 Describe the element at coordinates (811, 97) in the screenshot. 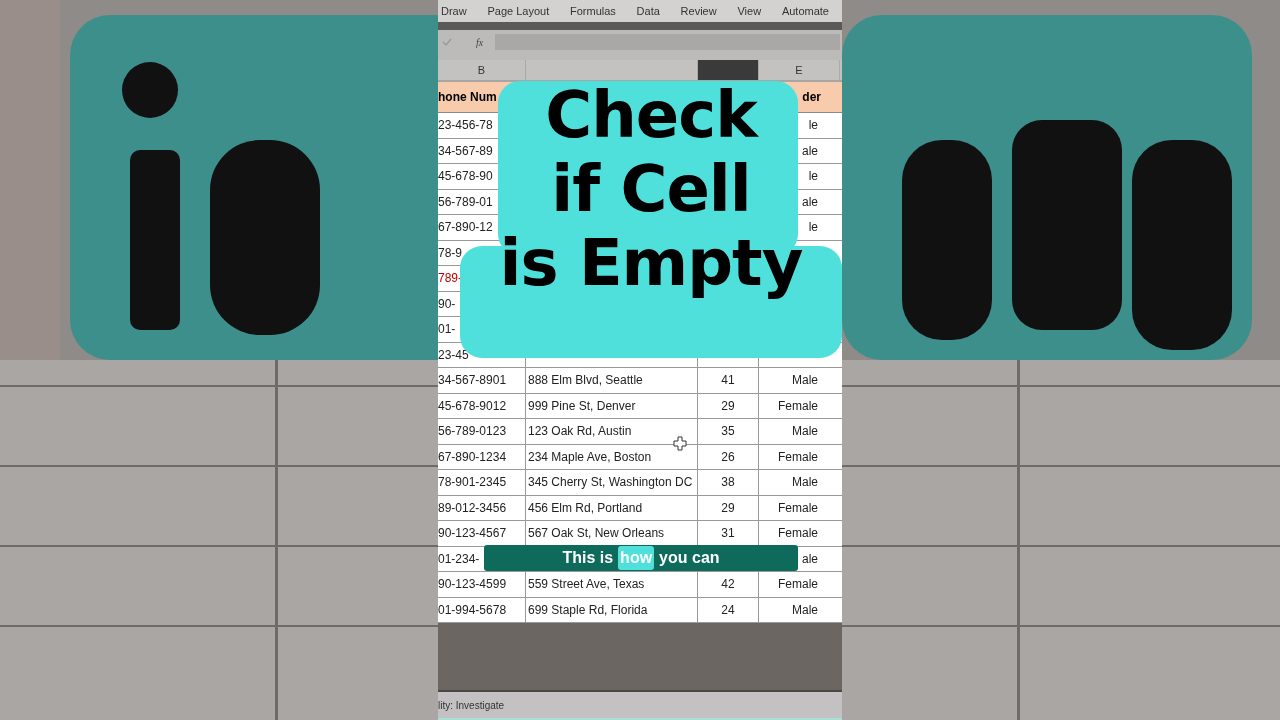

I see `header-cell-text: der` at that location.